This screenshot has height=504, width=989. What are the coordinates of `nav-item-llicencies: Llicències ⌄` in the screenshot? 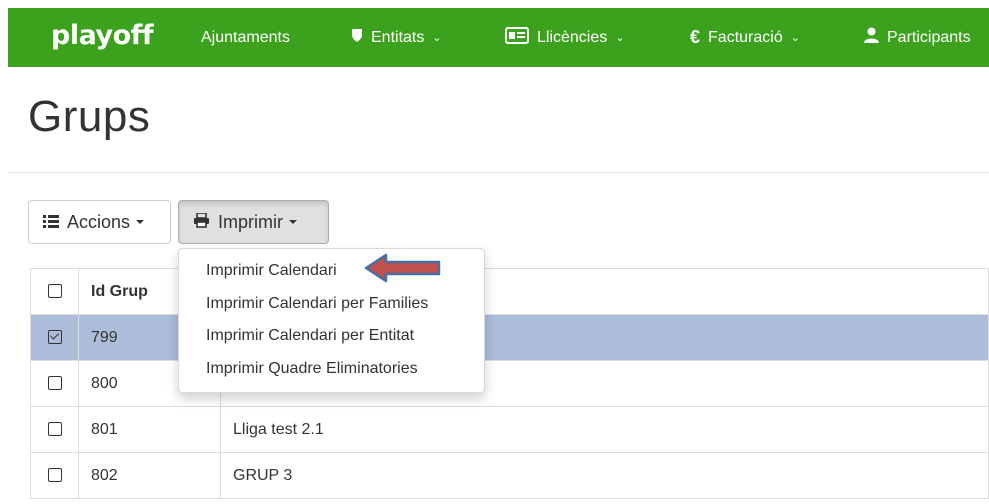 It's located at (564, 37).